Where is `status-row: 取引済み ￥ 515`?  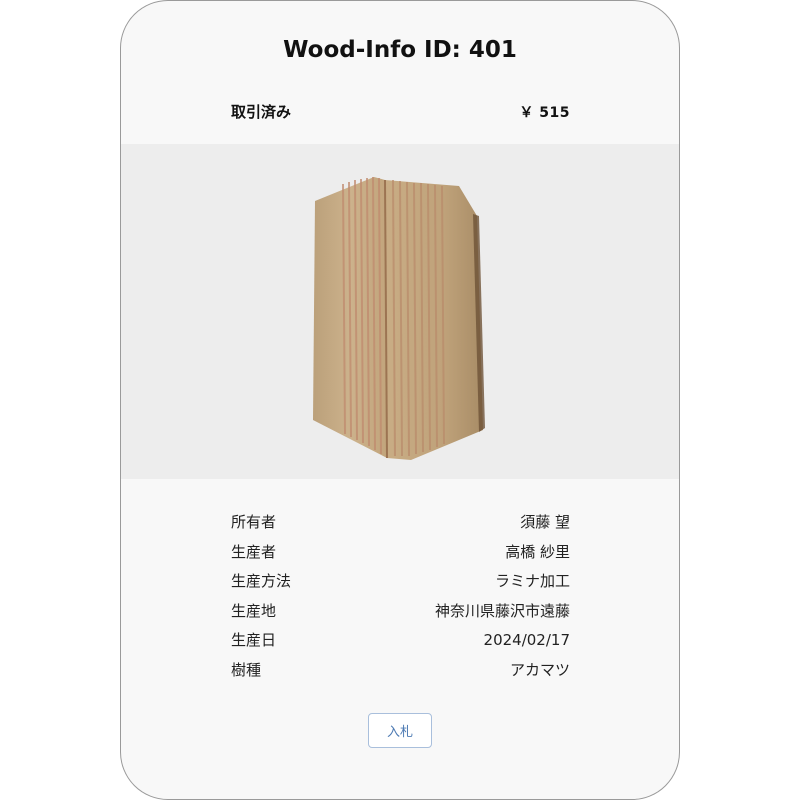 status-row: 取引済み ￥ 515 is located at coordinates (400, 111).